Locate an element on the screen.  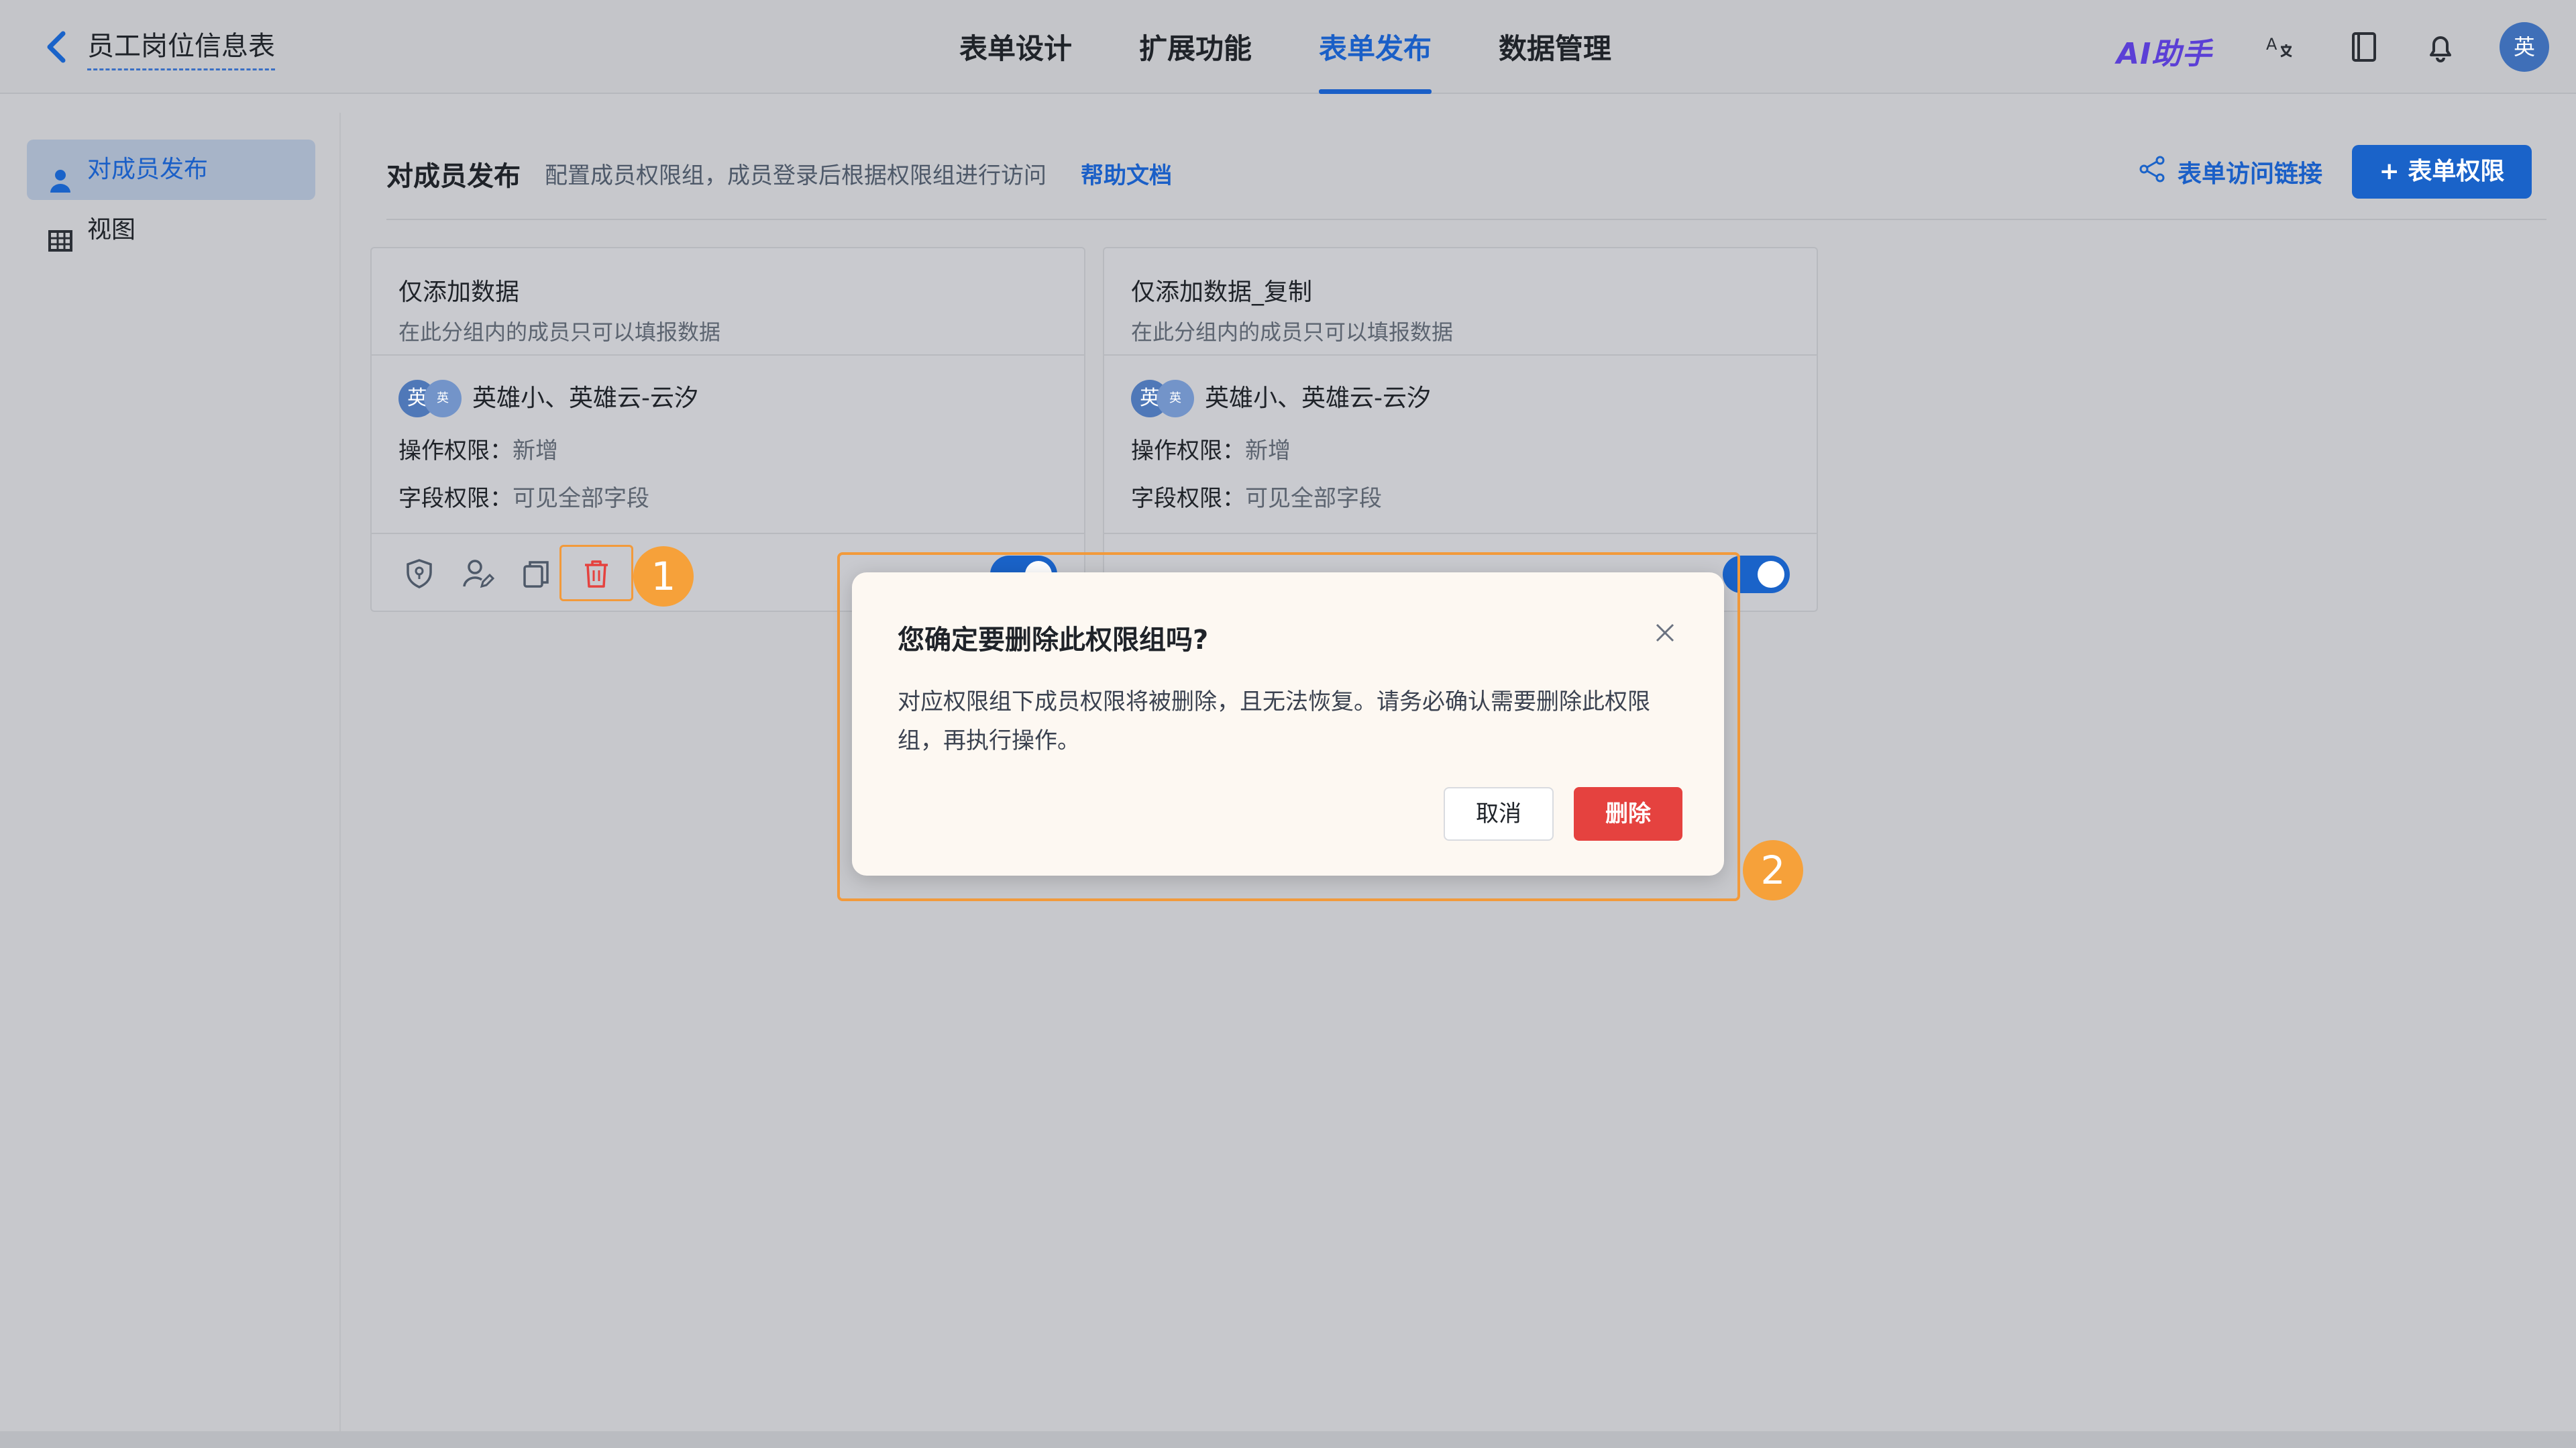
tab-extensions: 扩展功能 is located at coordinates (1195, 47).